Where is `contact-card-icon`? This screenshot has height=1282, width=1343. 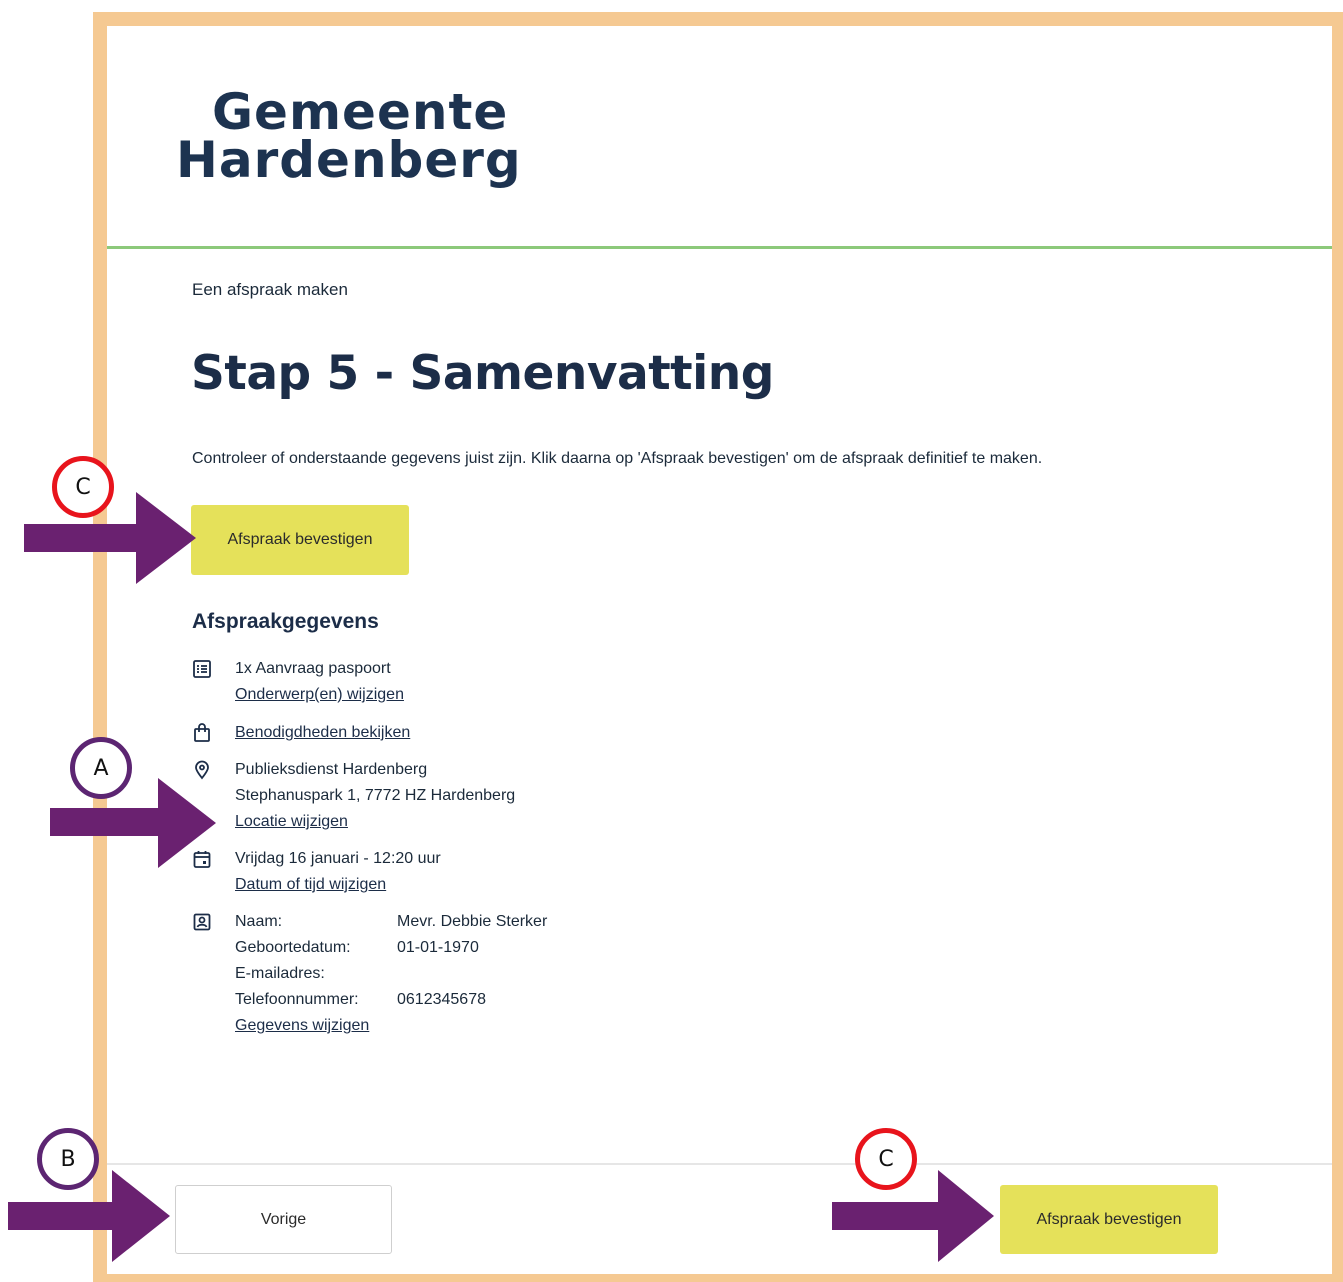 contact-card-icon is located at coordinates (202, 922).